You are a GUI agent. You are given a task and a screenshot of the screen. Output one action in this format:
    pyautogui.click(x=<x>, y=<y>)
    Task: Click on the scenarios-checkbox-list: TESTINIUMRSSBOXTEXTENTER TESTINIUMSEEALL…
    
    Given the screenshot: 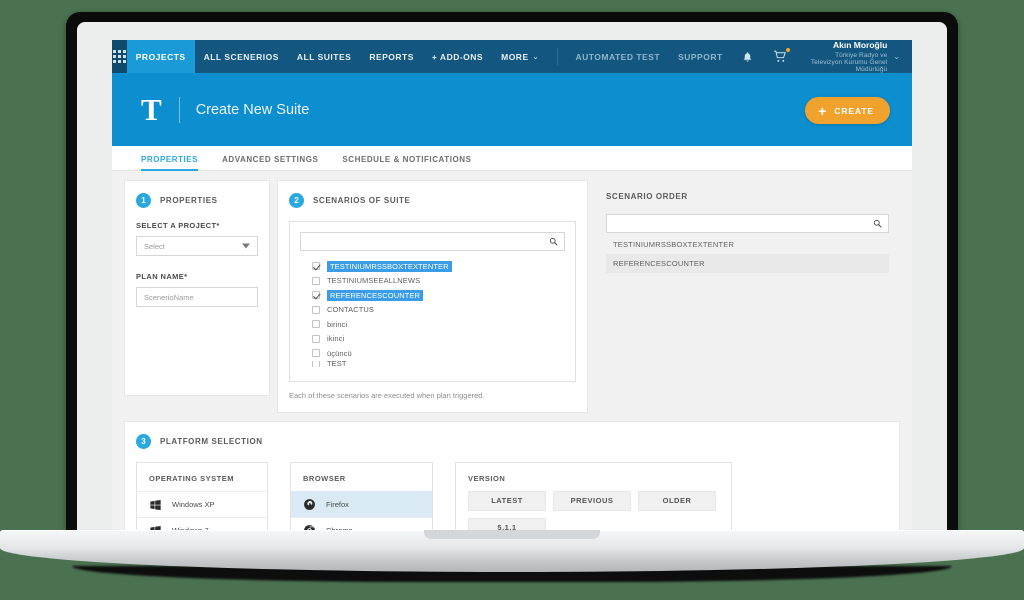 What is the action you would take?
    pyautogui.click(x=432, y=313)
    